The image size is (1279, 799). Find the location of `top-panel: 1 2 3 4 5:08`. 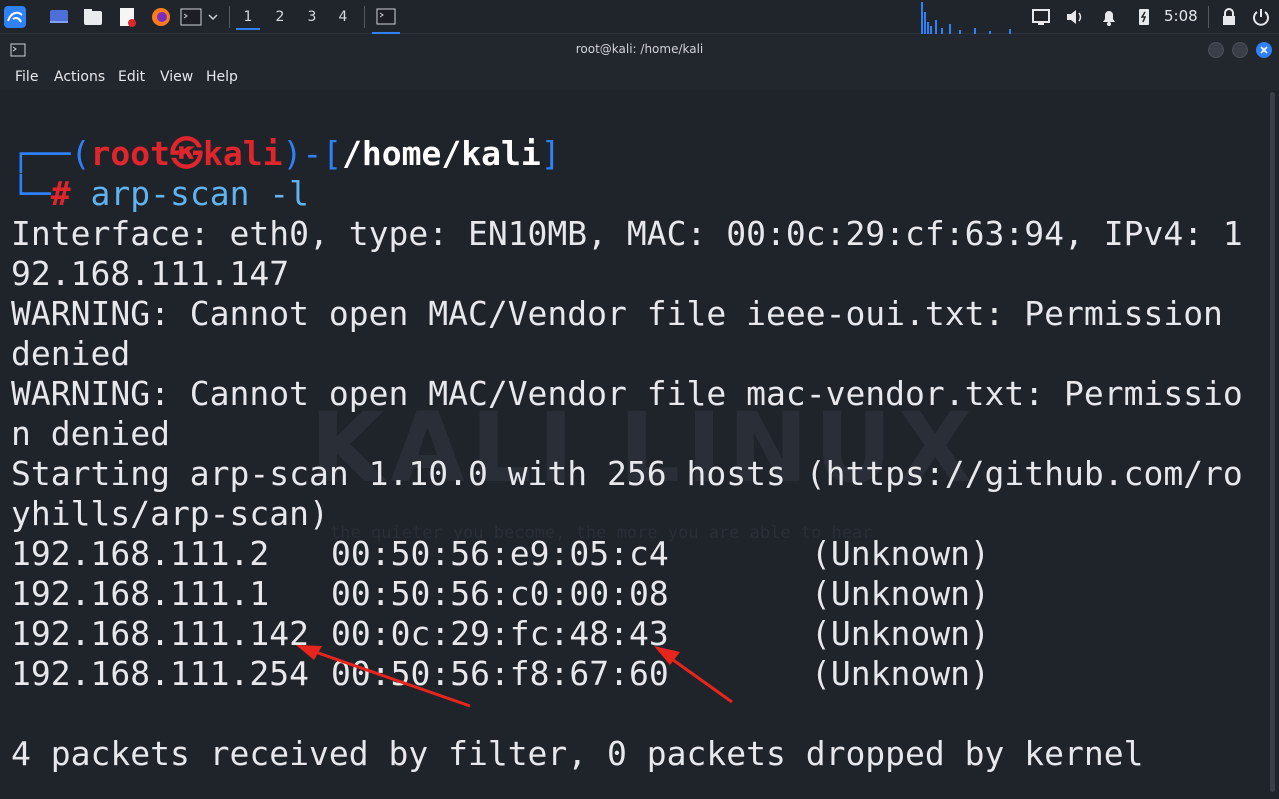

top-panel: 1 2 3 4 5:08 is located at coordinates (639, 17).